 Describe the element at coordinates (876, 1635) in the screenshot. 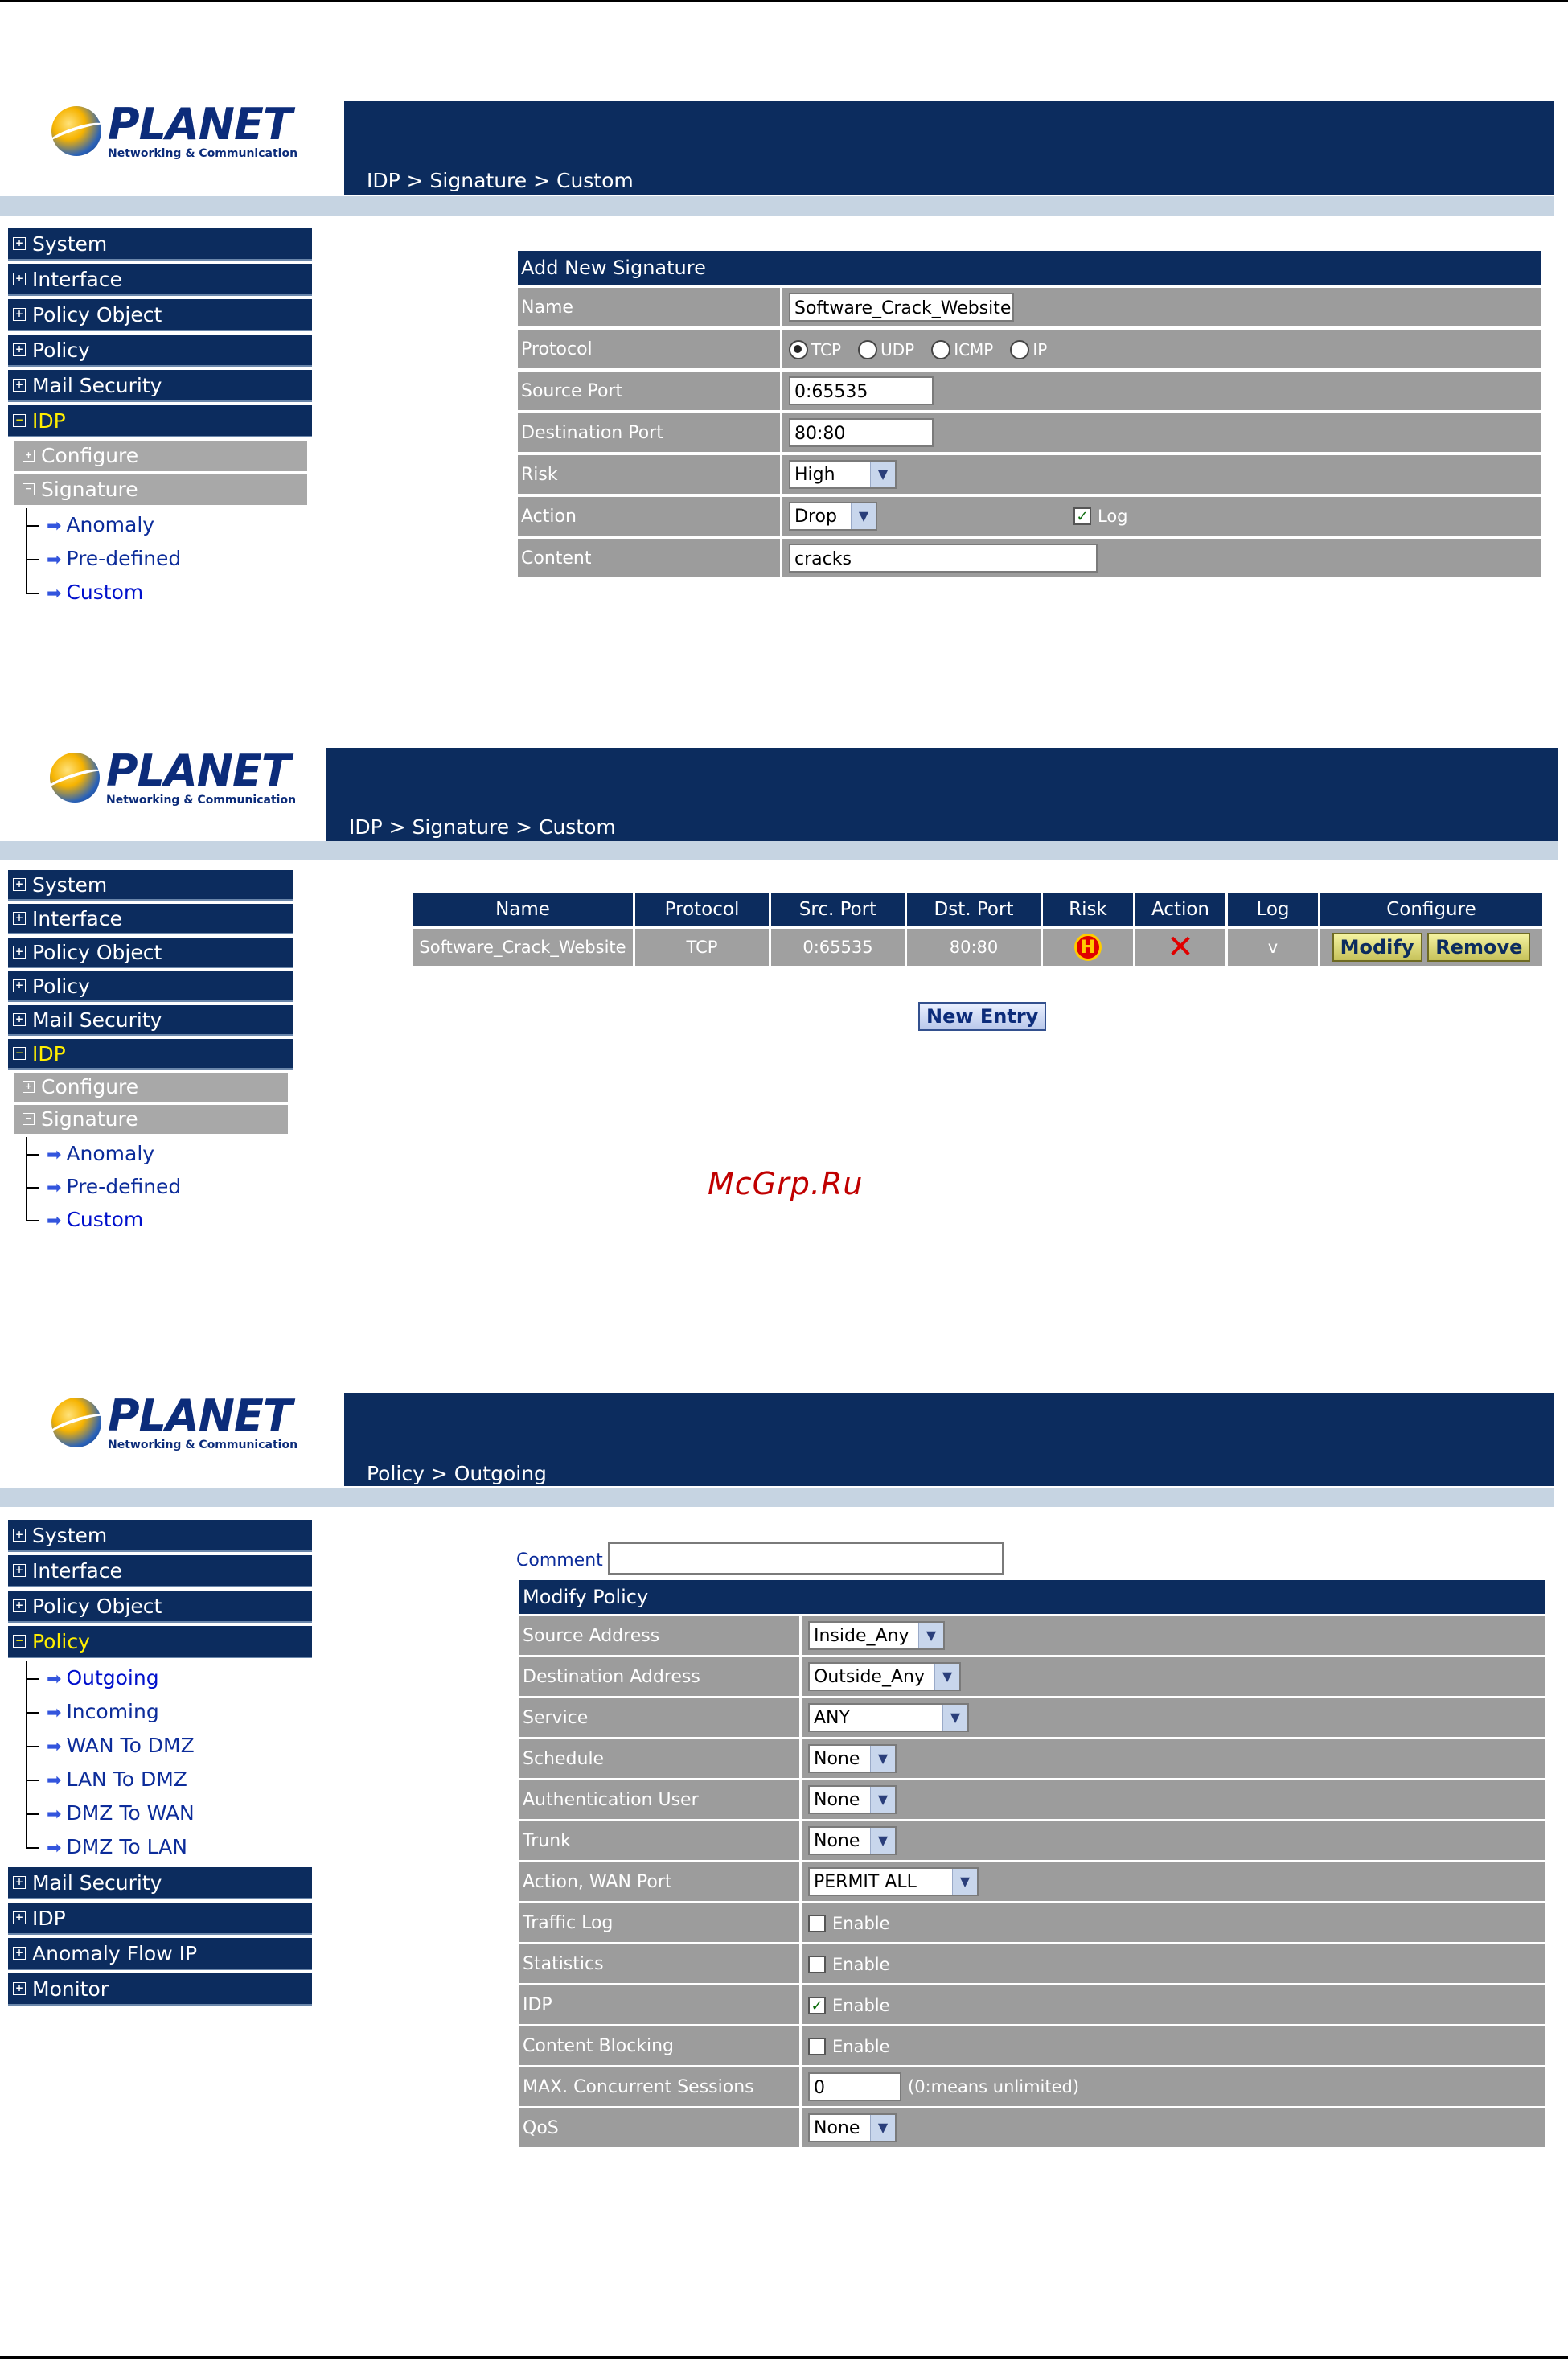

I see `source-address-select: Inside_Any ▼` at that location.